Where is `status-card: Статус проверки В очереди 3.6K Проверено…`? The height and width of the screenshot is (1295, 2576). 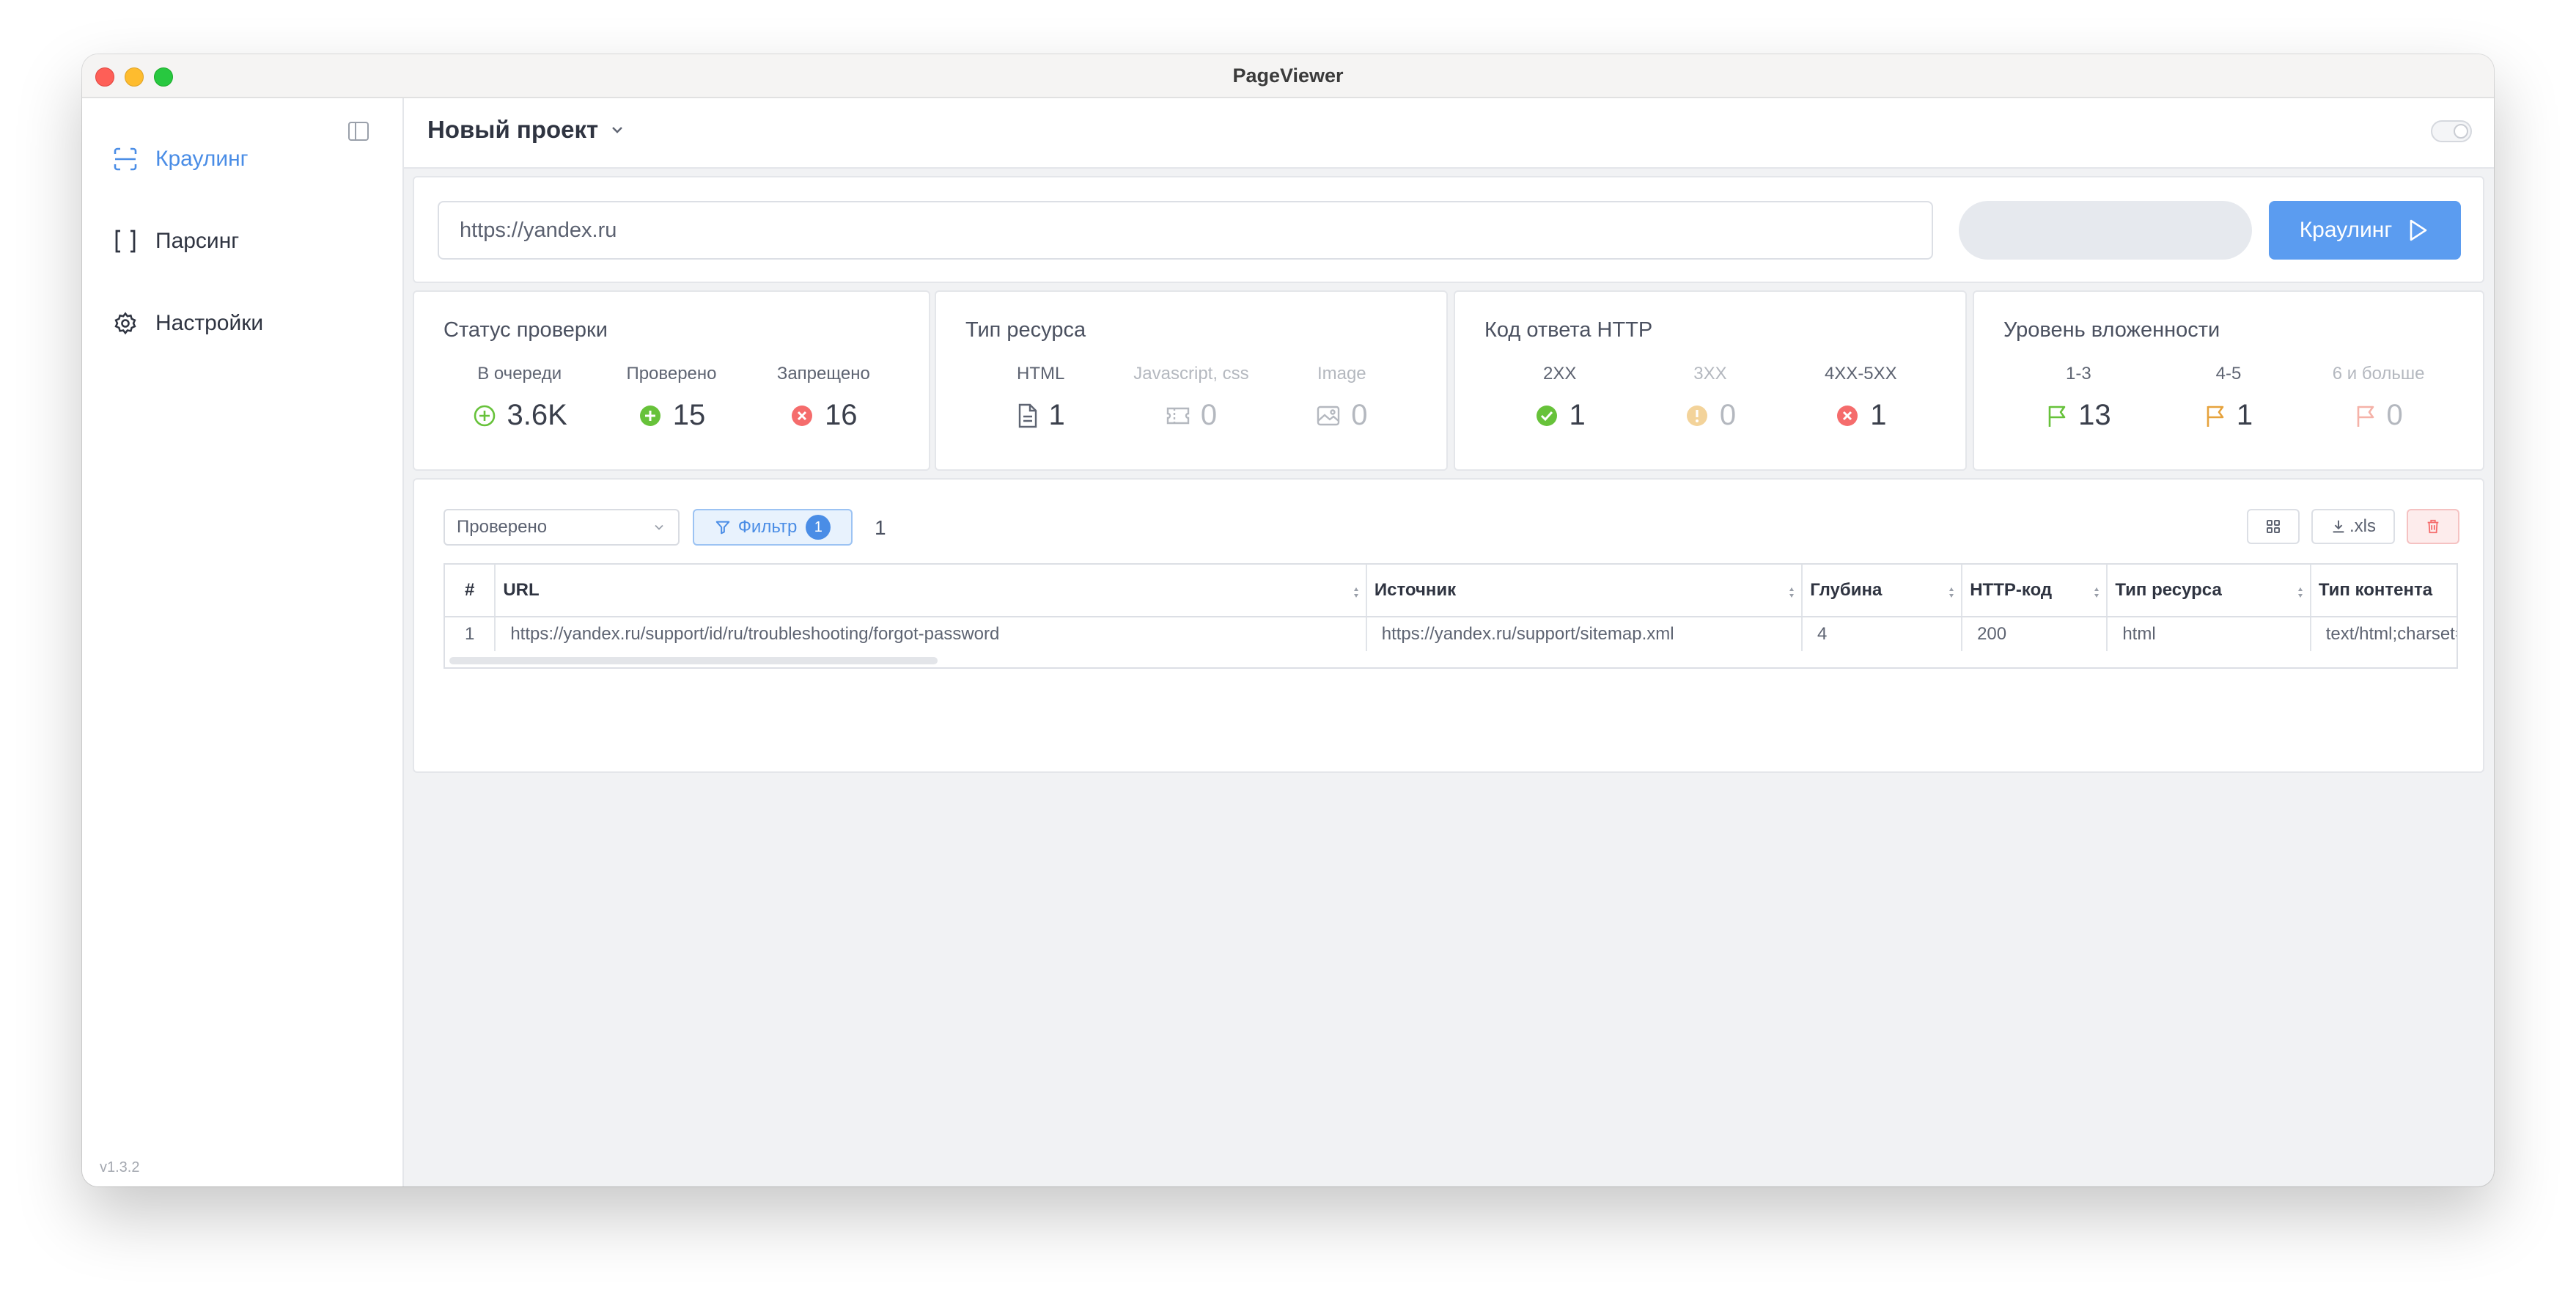
status-card: Статус проверки В очереди 3.6K Проверено… is located at coordinates (671, 380).